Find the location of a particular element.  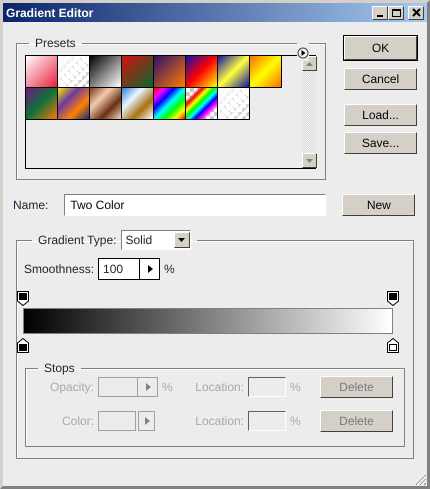

scroll-up-icon is located at coordinates (309, 64).